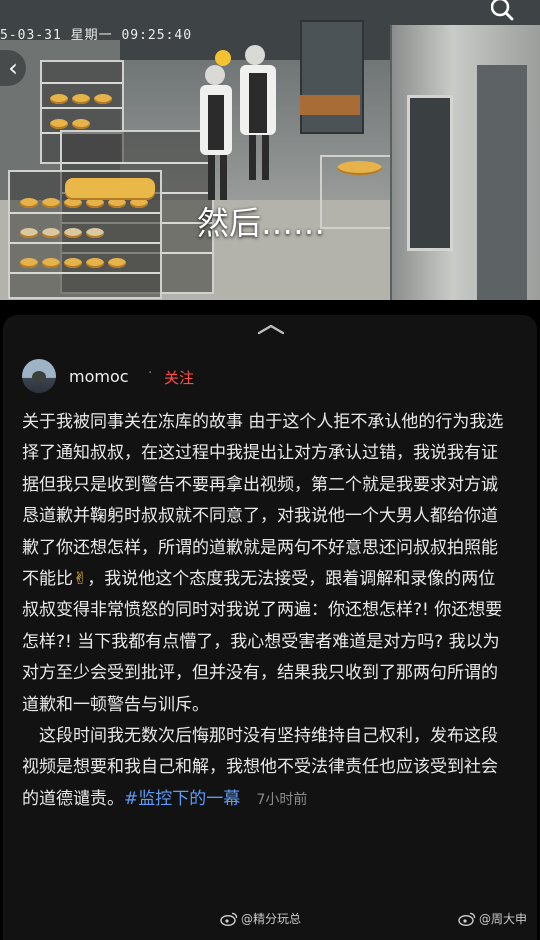 The height and width of the screenshot is (940, 540). Describe the element at coordinates (39, 376) in the screenshot. I see `avatar` at that location.